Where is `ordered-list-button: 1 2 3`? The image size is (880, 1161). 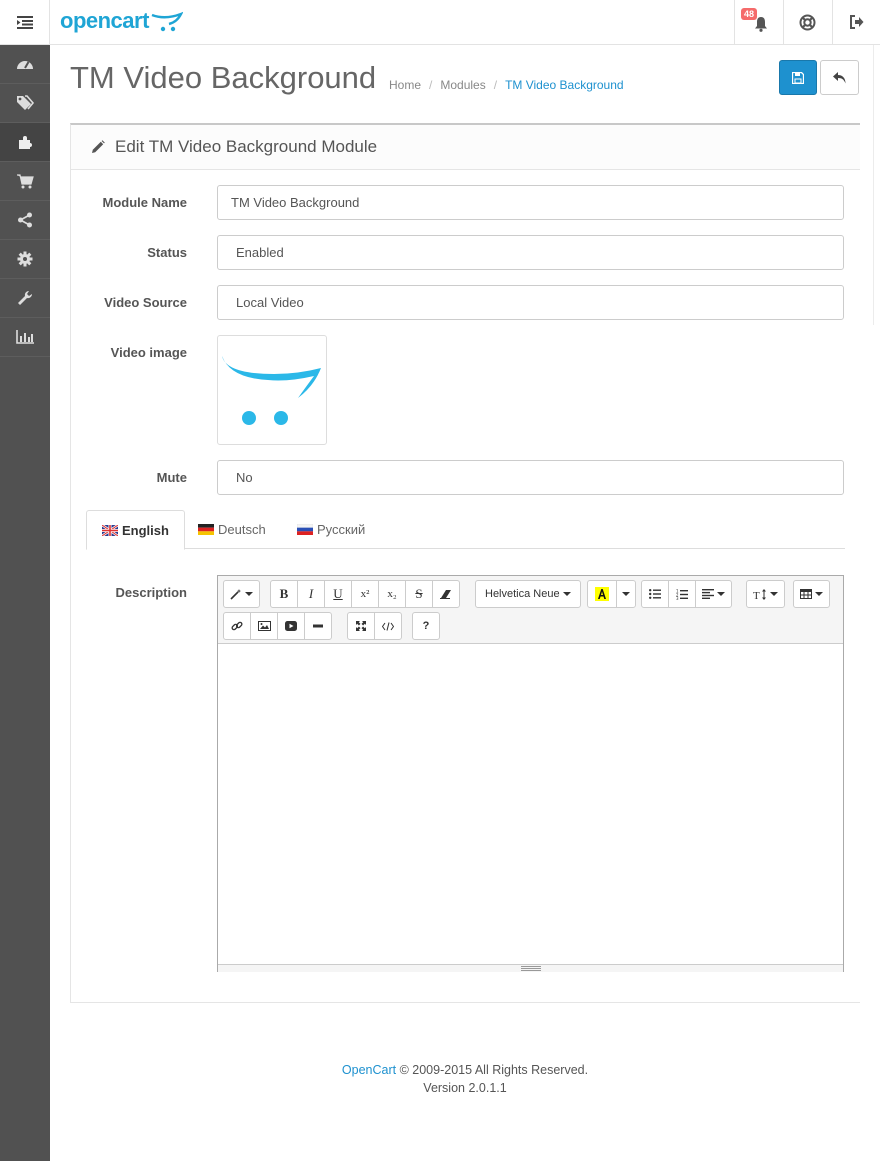
ordered-list-button: 1 2 3 is located at coordinates (682, 594).